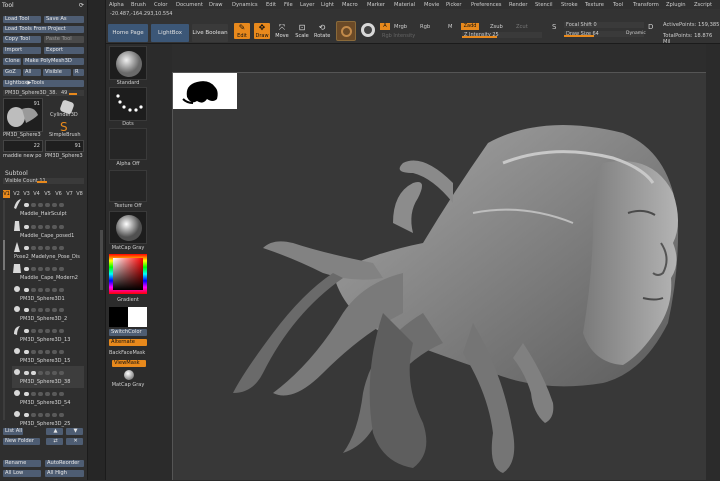 This screenshot has height=481, width=720. What do you see at coordinates (128, 33) in the screenshot?
I see `home-page-button: Home Page` at bounding box center [128, 33].